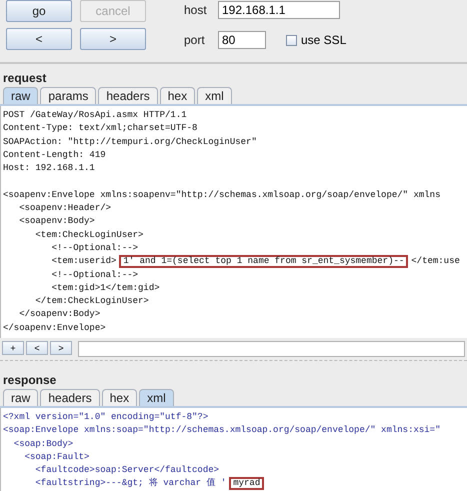 The height and width of the screenshot is (491, 467). I want to click on highlighted-text: myrad, so click(246, 483).